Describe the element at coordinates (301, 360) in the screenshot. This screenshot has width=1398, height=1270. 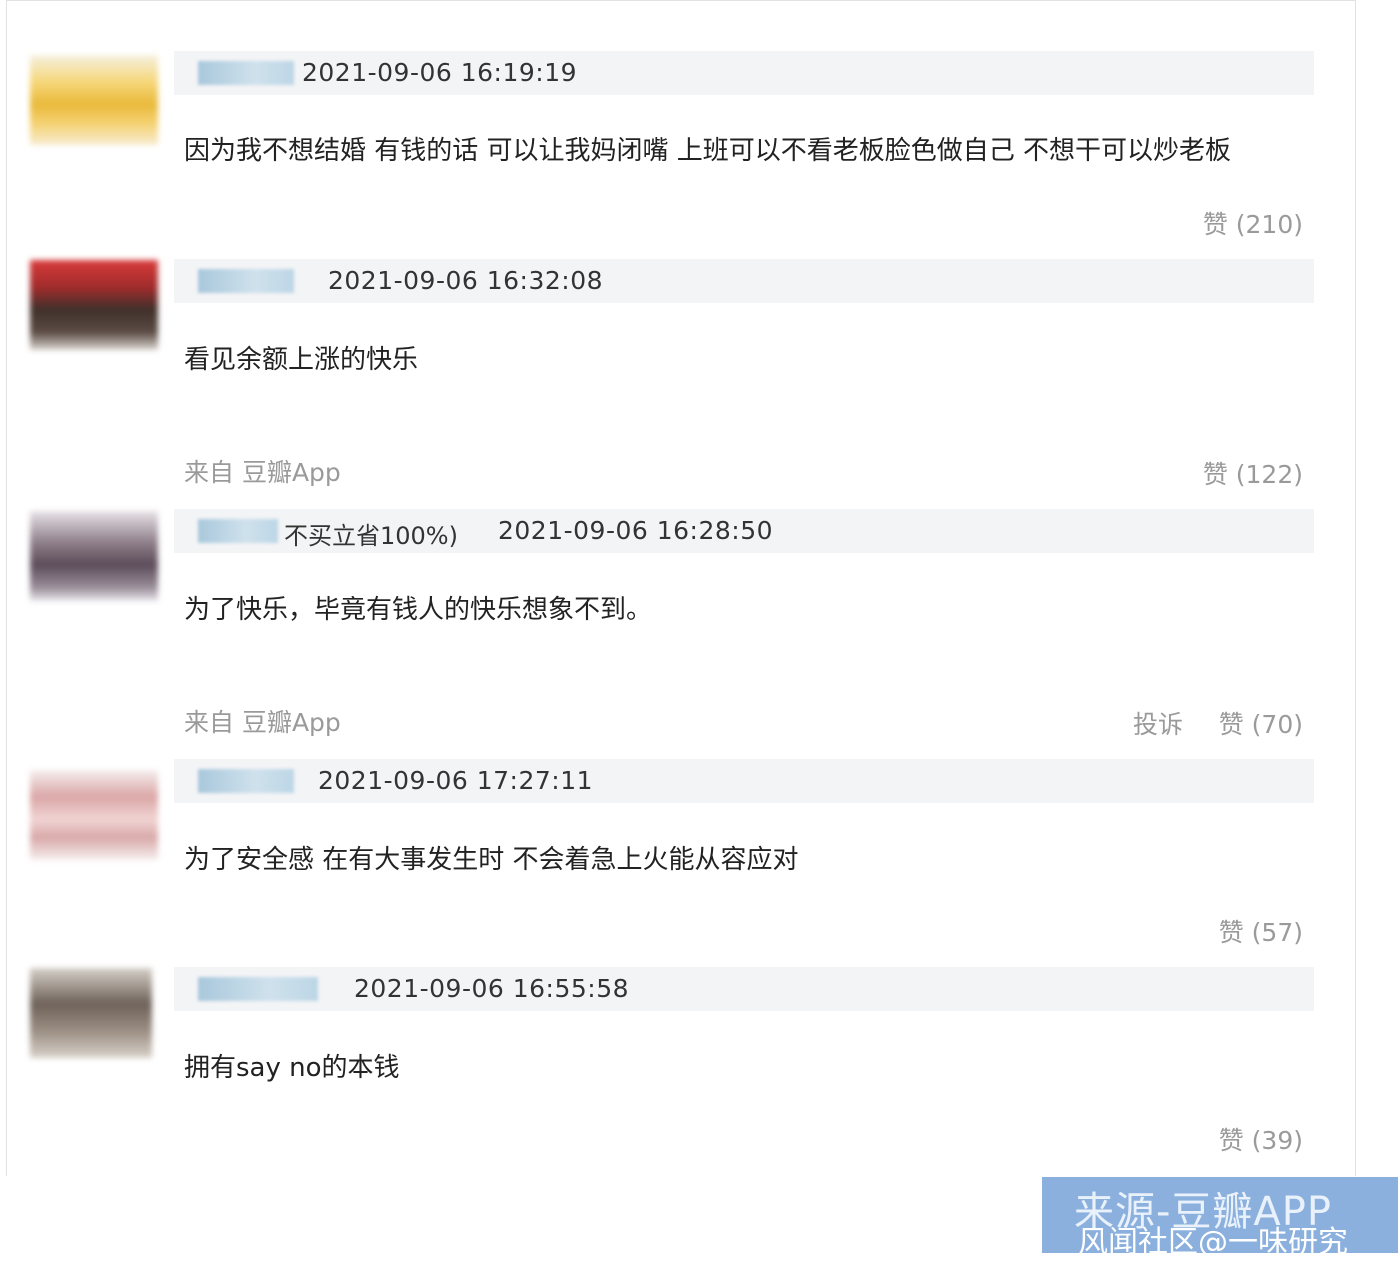
I see `comment-text: 看见余额上涨的快乐` at that location.